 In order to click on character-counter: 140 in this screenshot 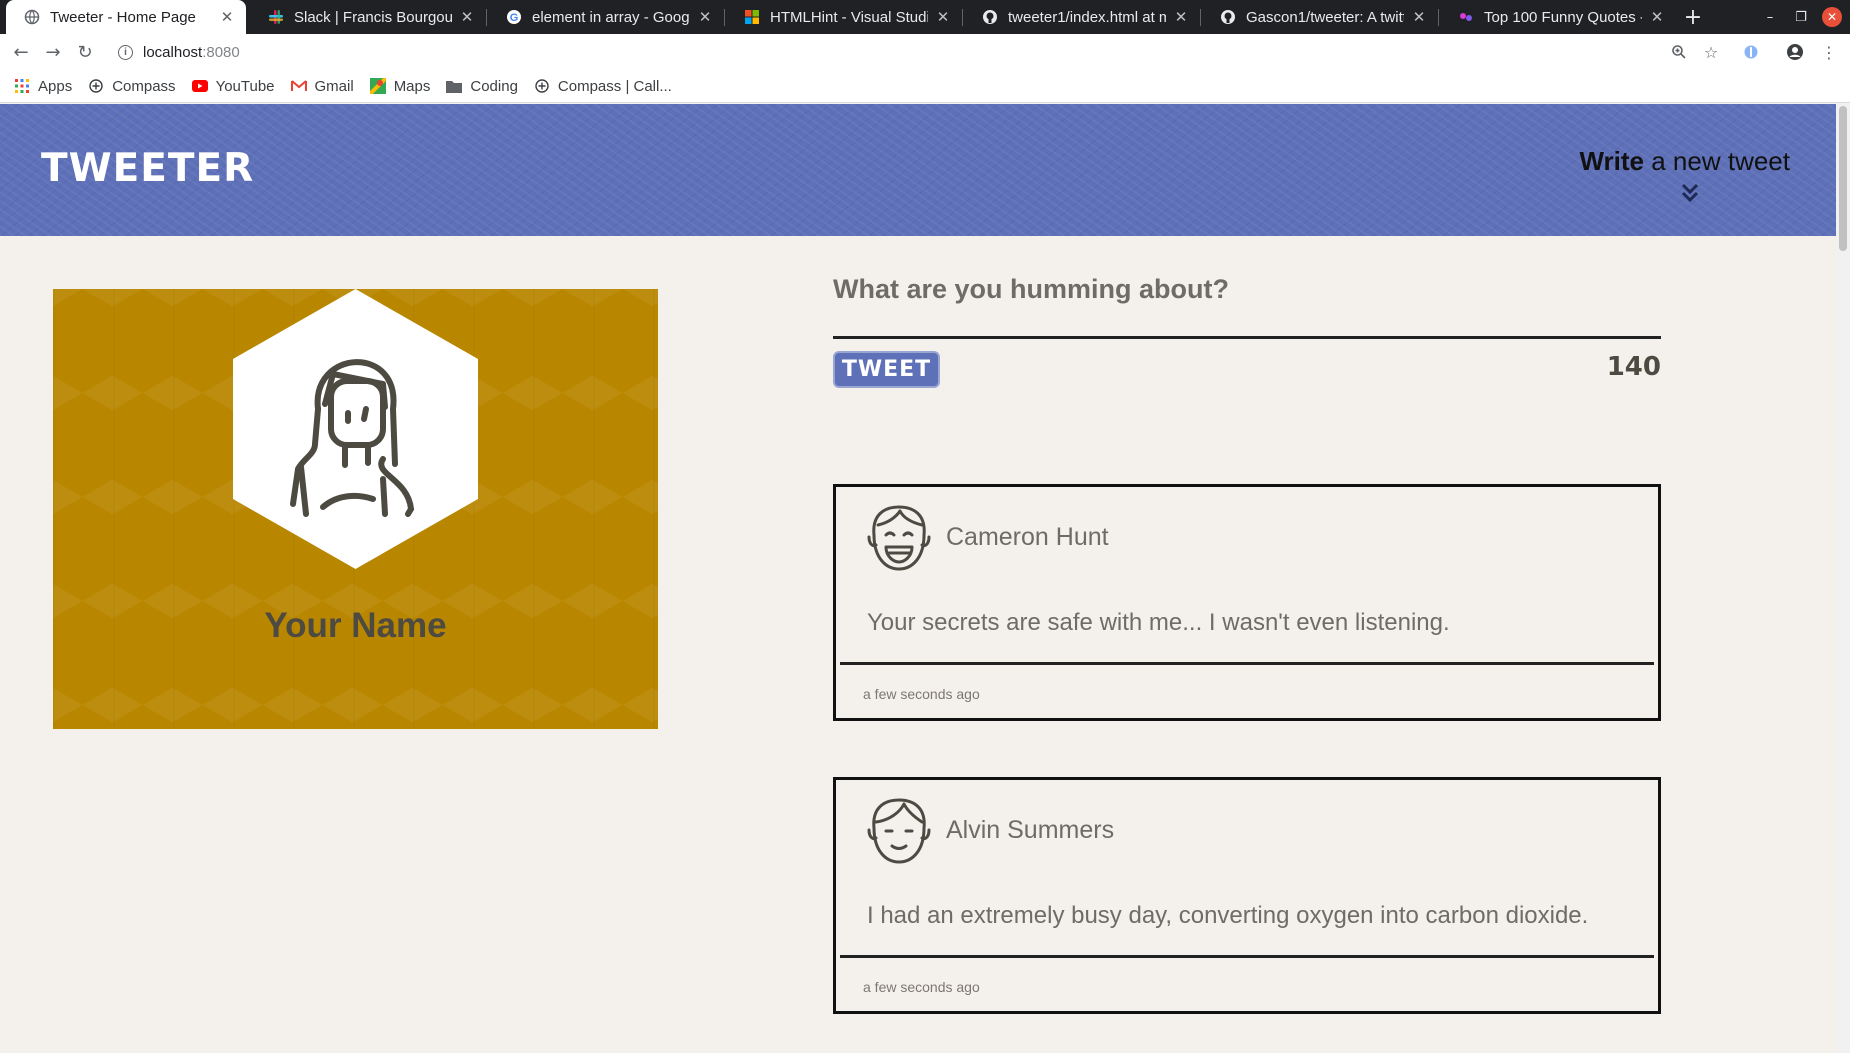, I will do `click(1633, 367)`.